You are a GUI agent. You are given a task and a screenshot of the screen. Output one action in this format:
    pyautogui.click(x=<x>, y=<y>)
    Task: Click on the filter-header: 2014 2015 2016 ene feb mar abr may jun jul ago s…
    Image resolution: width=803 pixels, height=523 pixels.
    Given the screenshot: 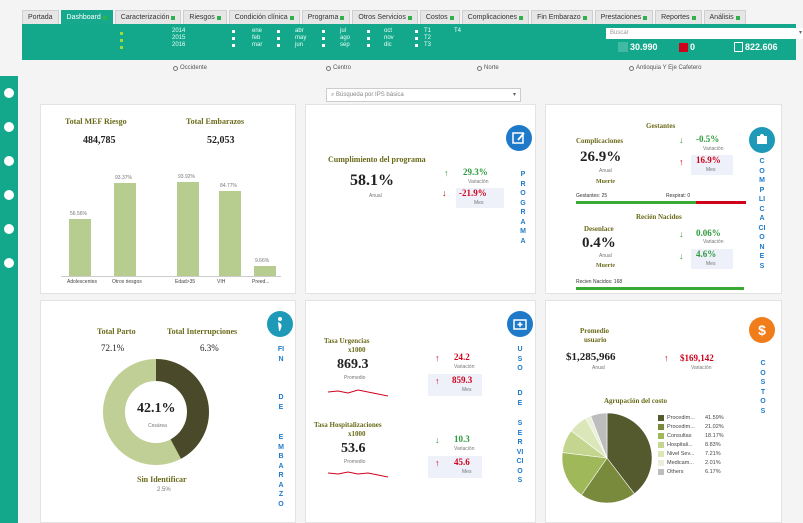 What is the action you would take?
    pyautogui.click(x=412, y=42)
    